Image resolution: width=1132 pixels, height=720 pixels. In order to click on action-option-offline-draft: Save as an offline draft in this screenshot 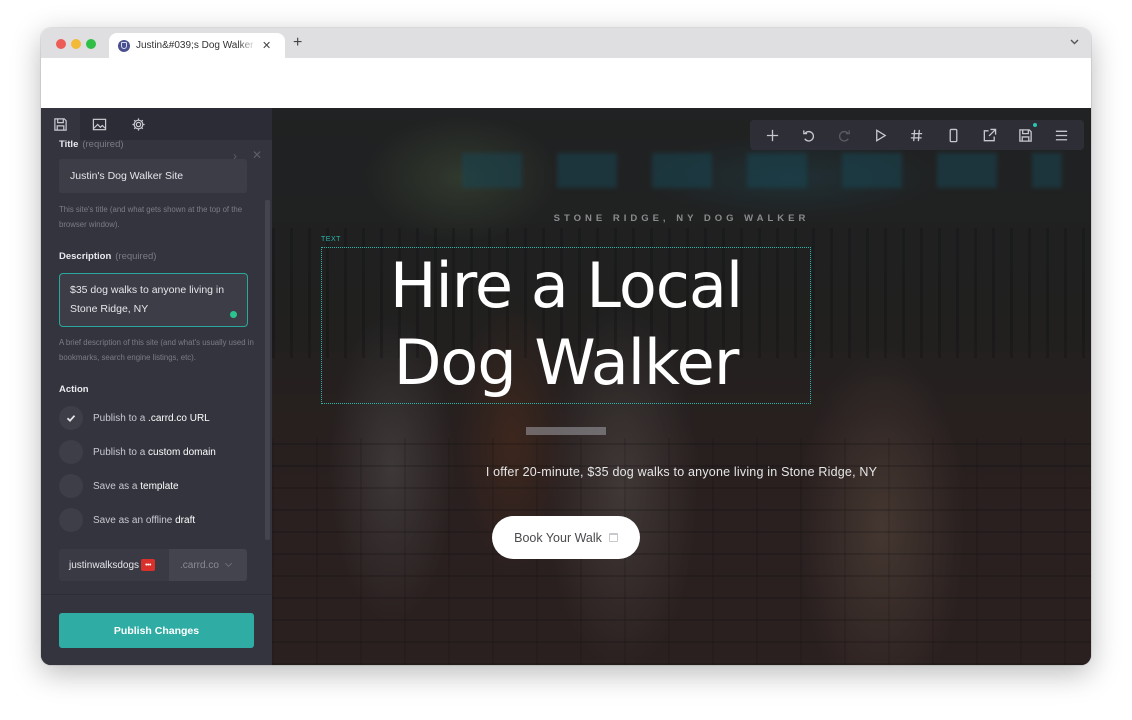, I will do `click(127, 520)`.